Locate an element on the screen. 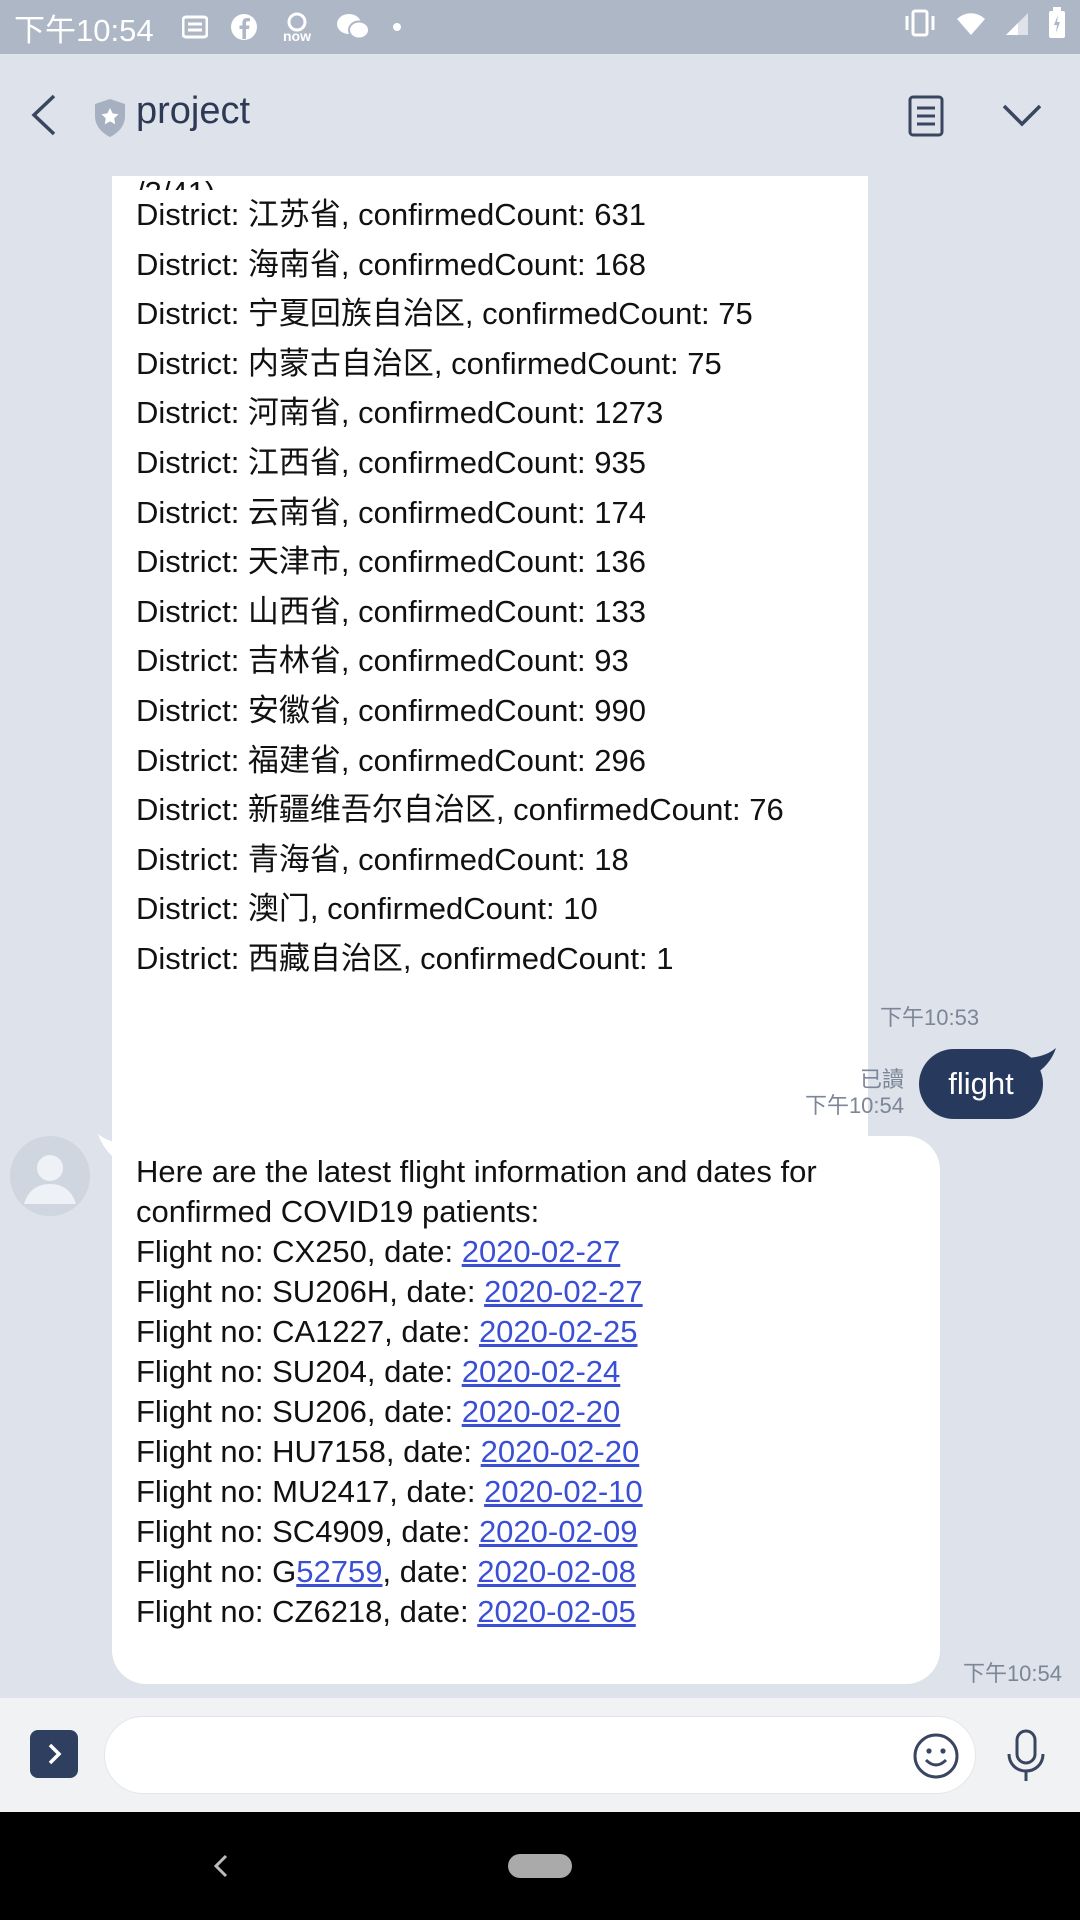 The image size is (1080, 1920). message-line: District: 安徽省, confirmedCount: 990 is located at coordinates (391, 710).